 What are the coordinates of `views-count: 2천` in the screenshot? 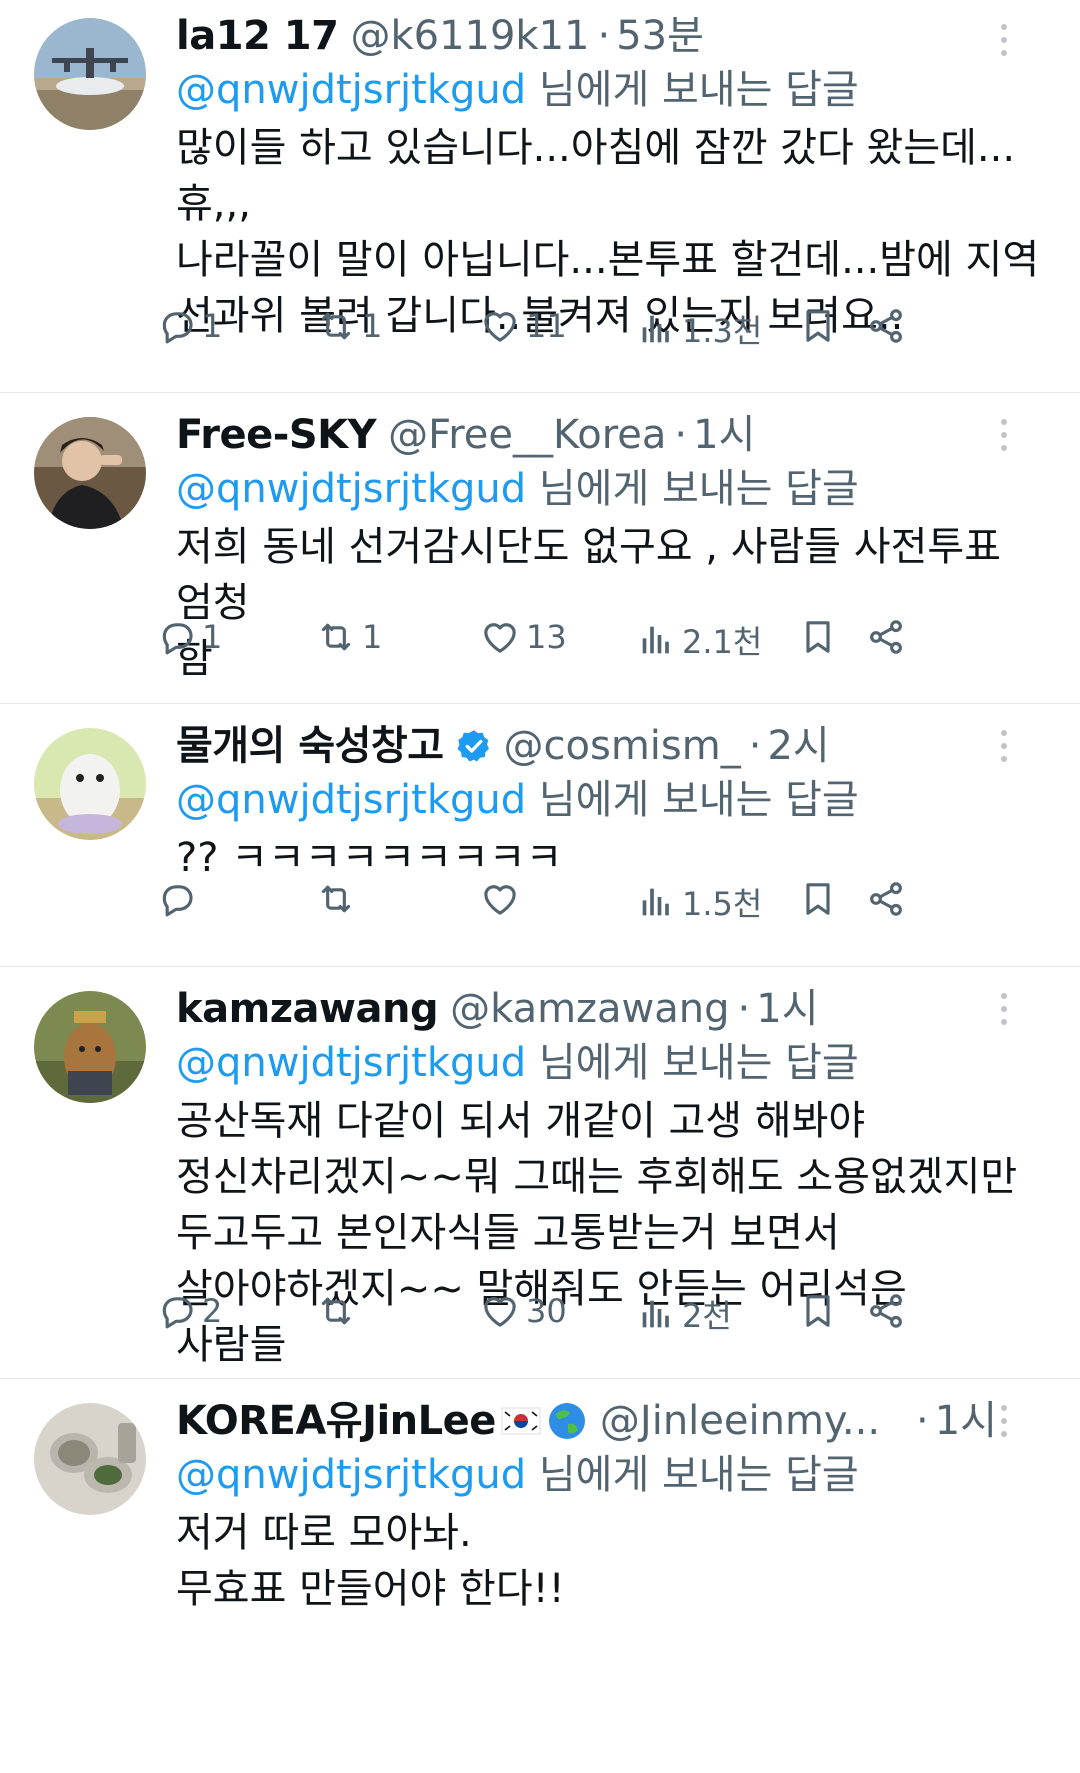 It's located at (707, 1316).